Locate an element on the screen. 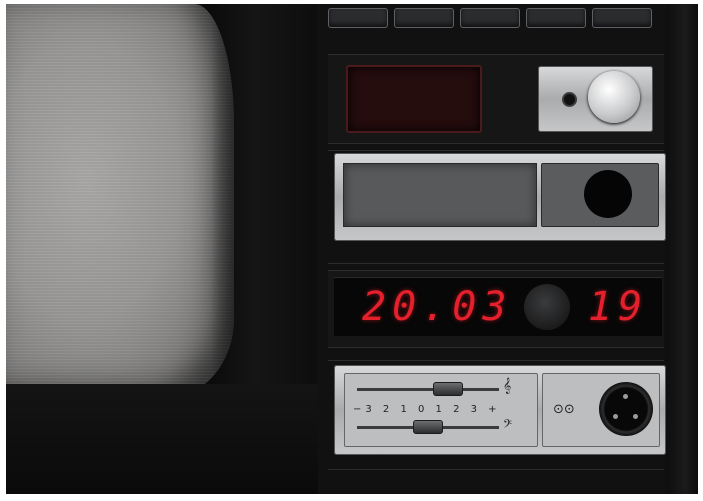 Image resolution: width=703 pixels, height=501 pixels. jack-plate: ⊙⊙ is located at coordinates (601, 410).